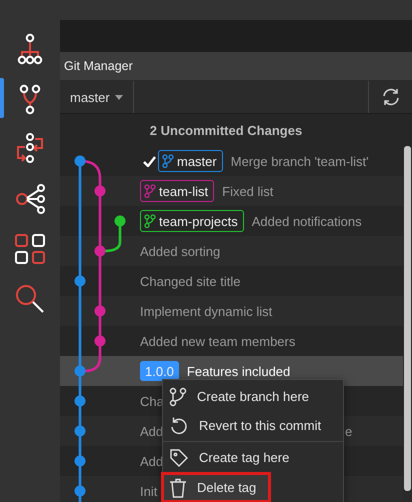  Describe the element at coordinates (190, 281) in the screenshot. I see `commit-message: Changed site title` at that location.